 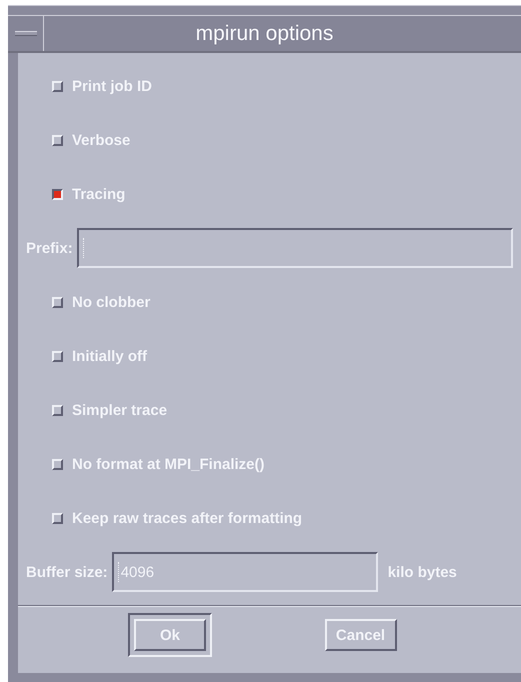 I want to click on cancel-button: Cancel, so click(x=360, y=635).